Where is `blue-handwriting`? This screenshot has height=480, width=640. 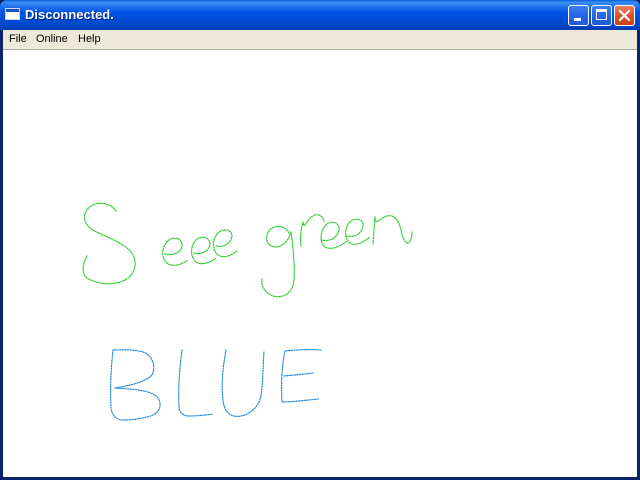
blue-handwriting is located at coordinates (216, 384).